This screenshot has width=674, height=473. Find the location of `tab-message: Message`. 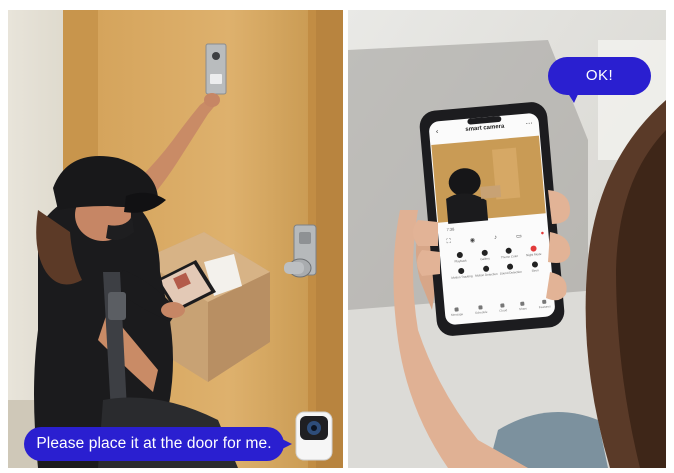

tab-message: Message is located at coordinates (456, 312).